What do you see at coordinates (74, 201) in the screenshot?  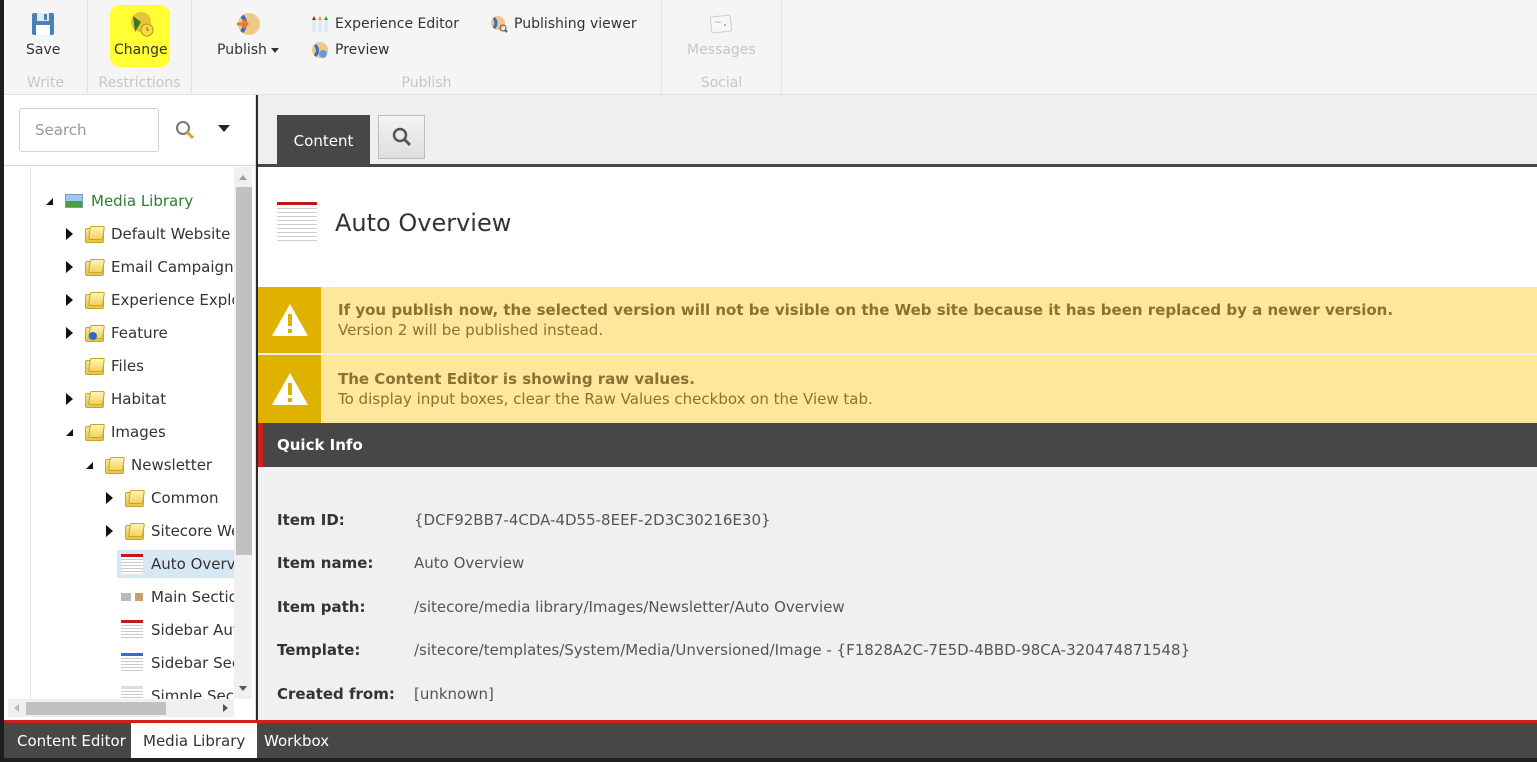 I see `media-library-icon` at bounding box center [74, 201].